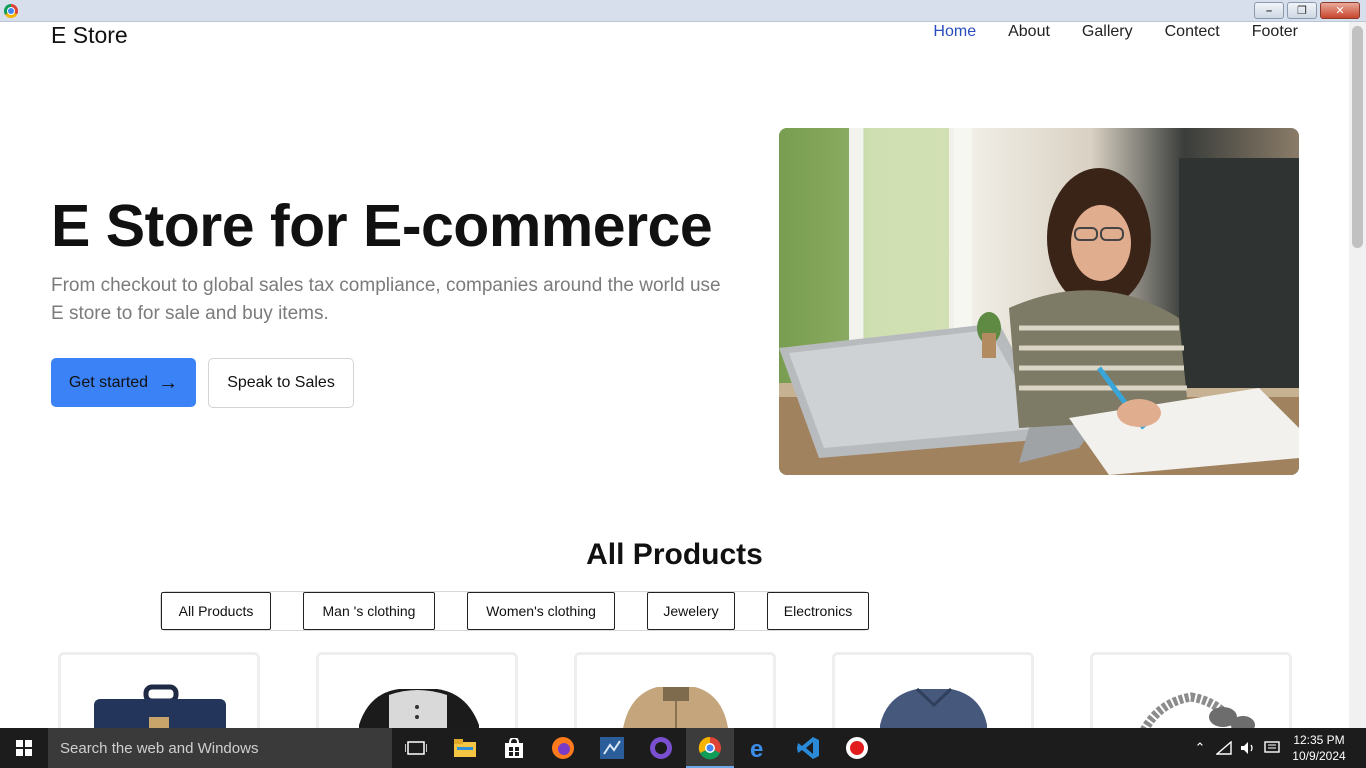 Image resolution: width=1366 pixels, height=768 pixels. I want to click on clock-date: 10/9/2024, so click(1319, 756).